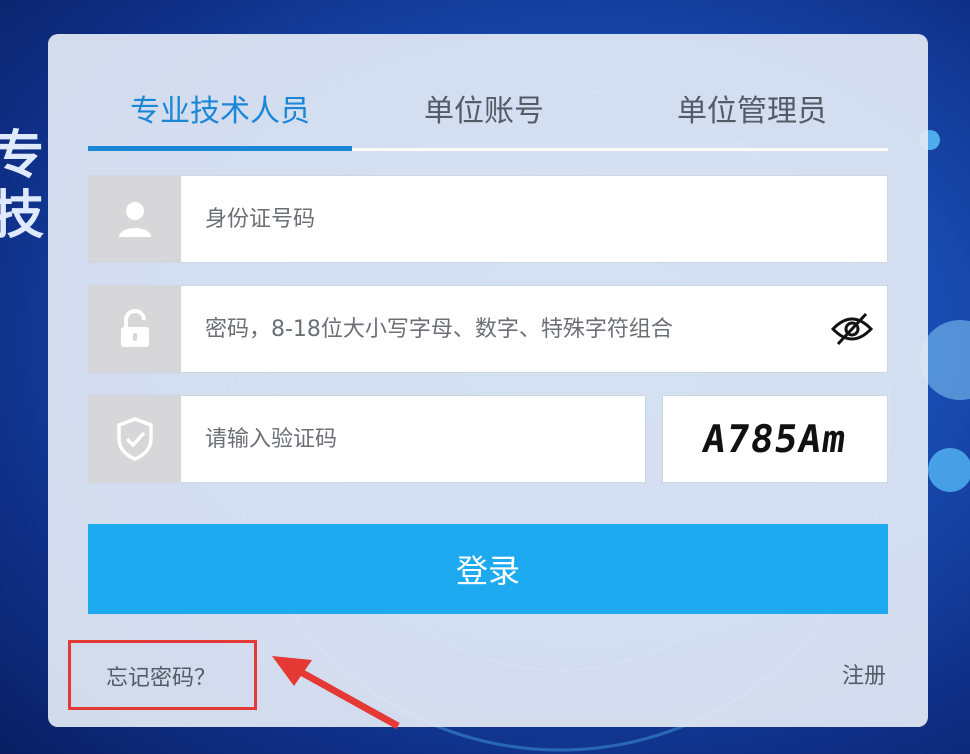 This screenshot has height=754, width=970. What do you see at coordinates (135, 439) in the screenshot?
I see `shield-icon` at bounding box center [135, 439].